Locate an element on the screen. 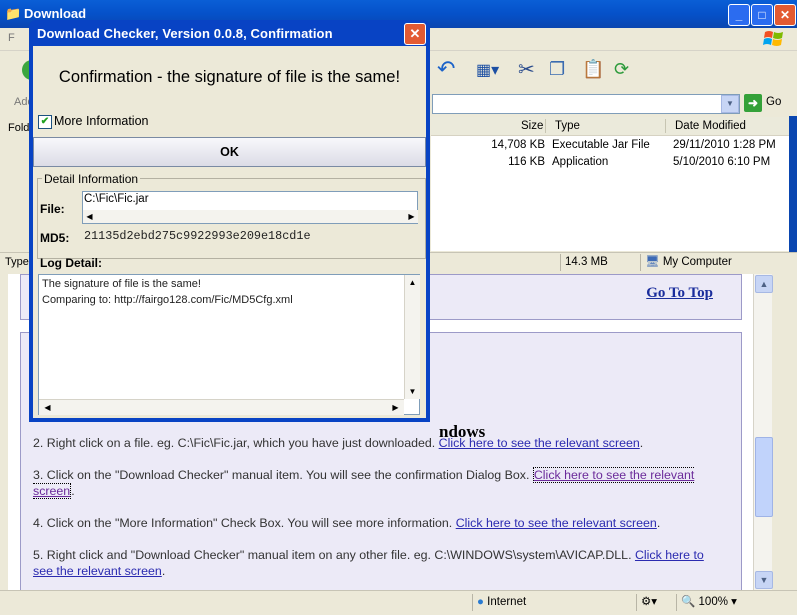 The height and width of the screenshot is (615, 797). file-list-header: Size Type Date Modified is located at coordinates (614, 126).